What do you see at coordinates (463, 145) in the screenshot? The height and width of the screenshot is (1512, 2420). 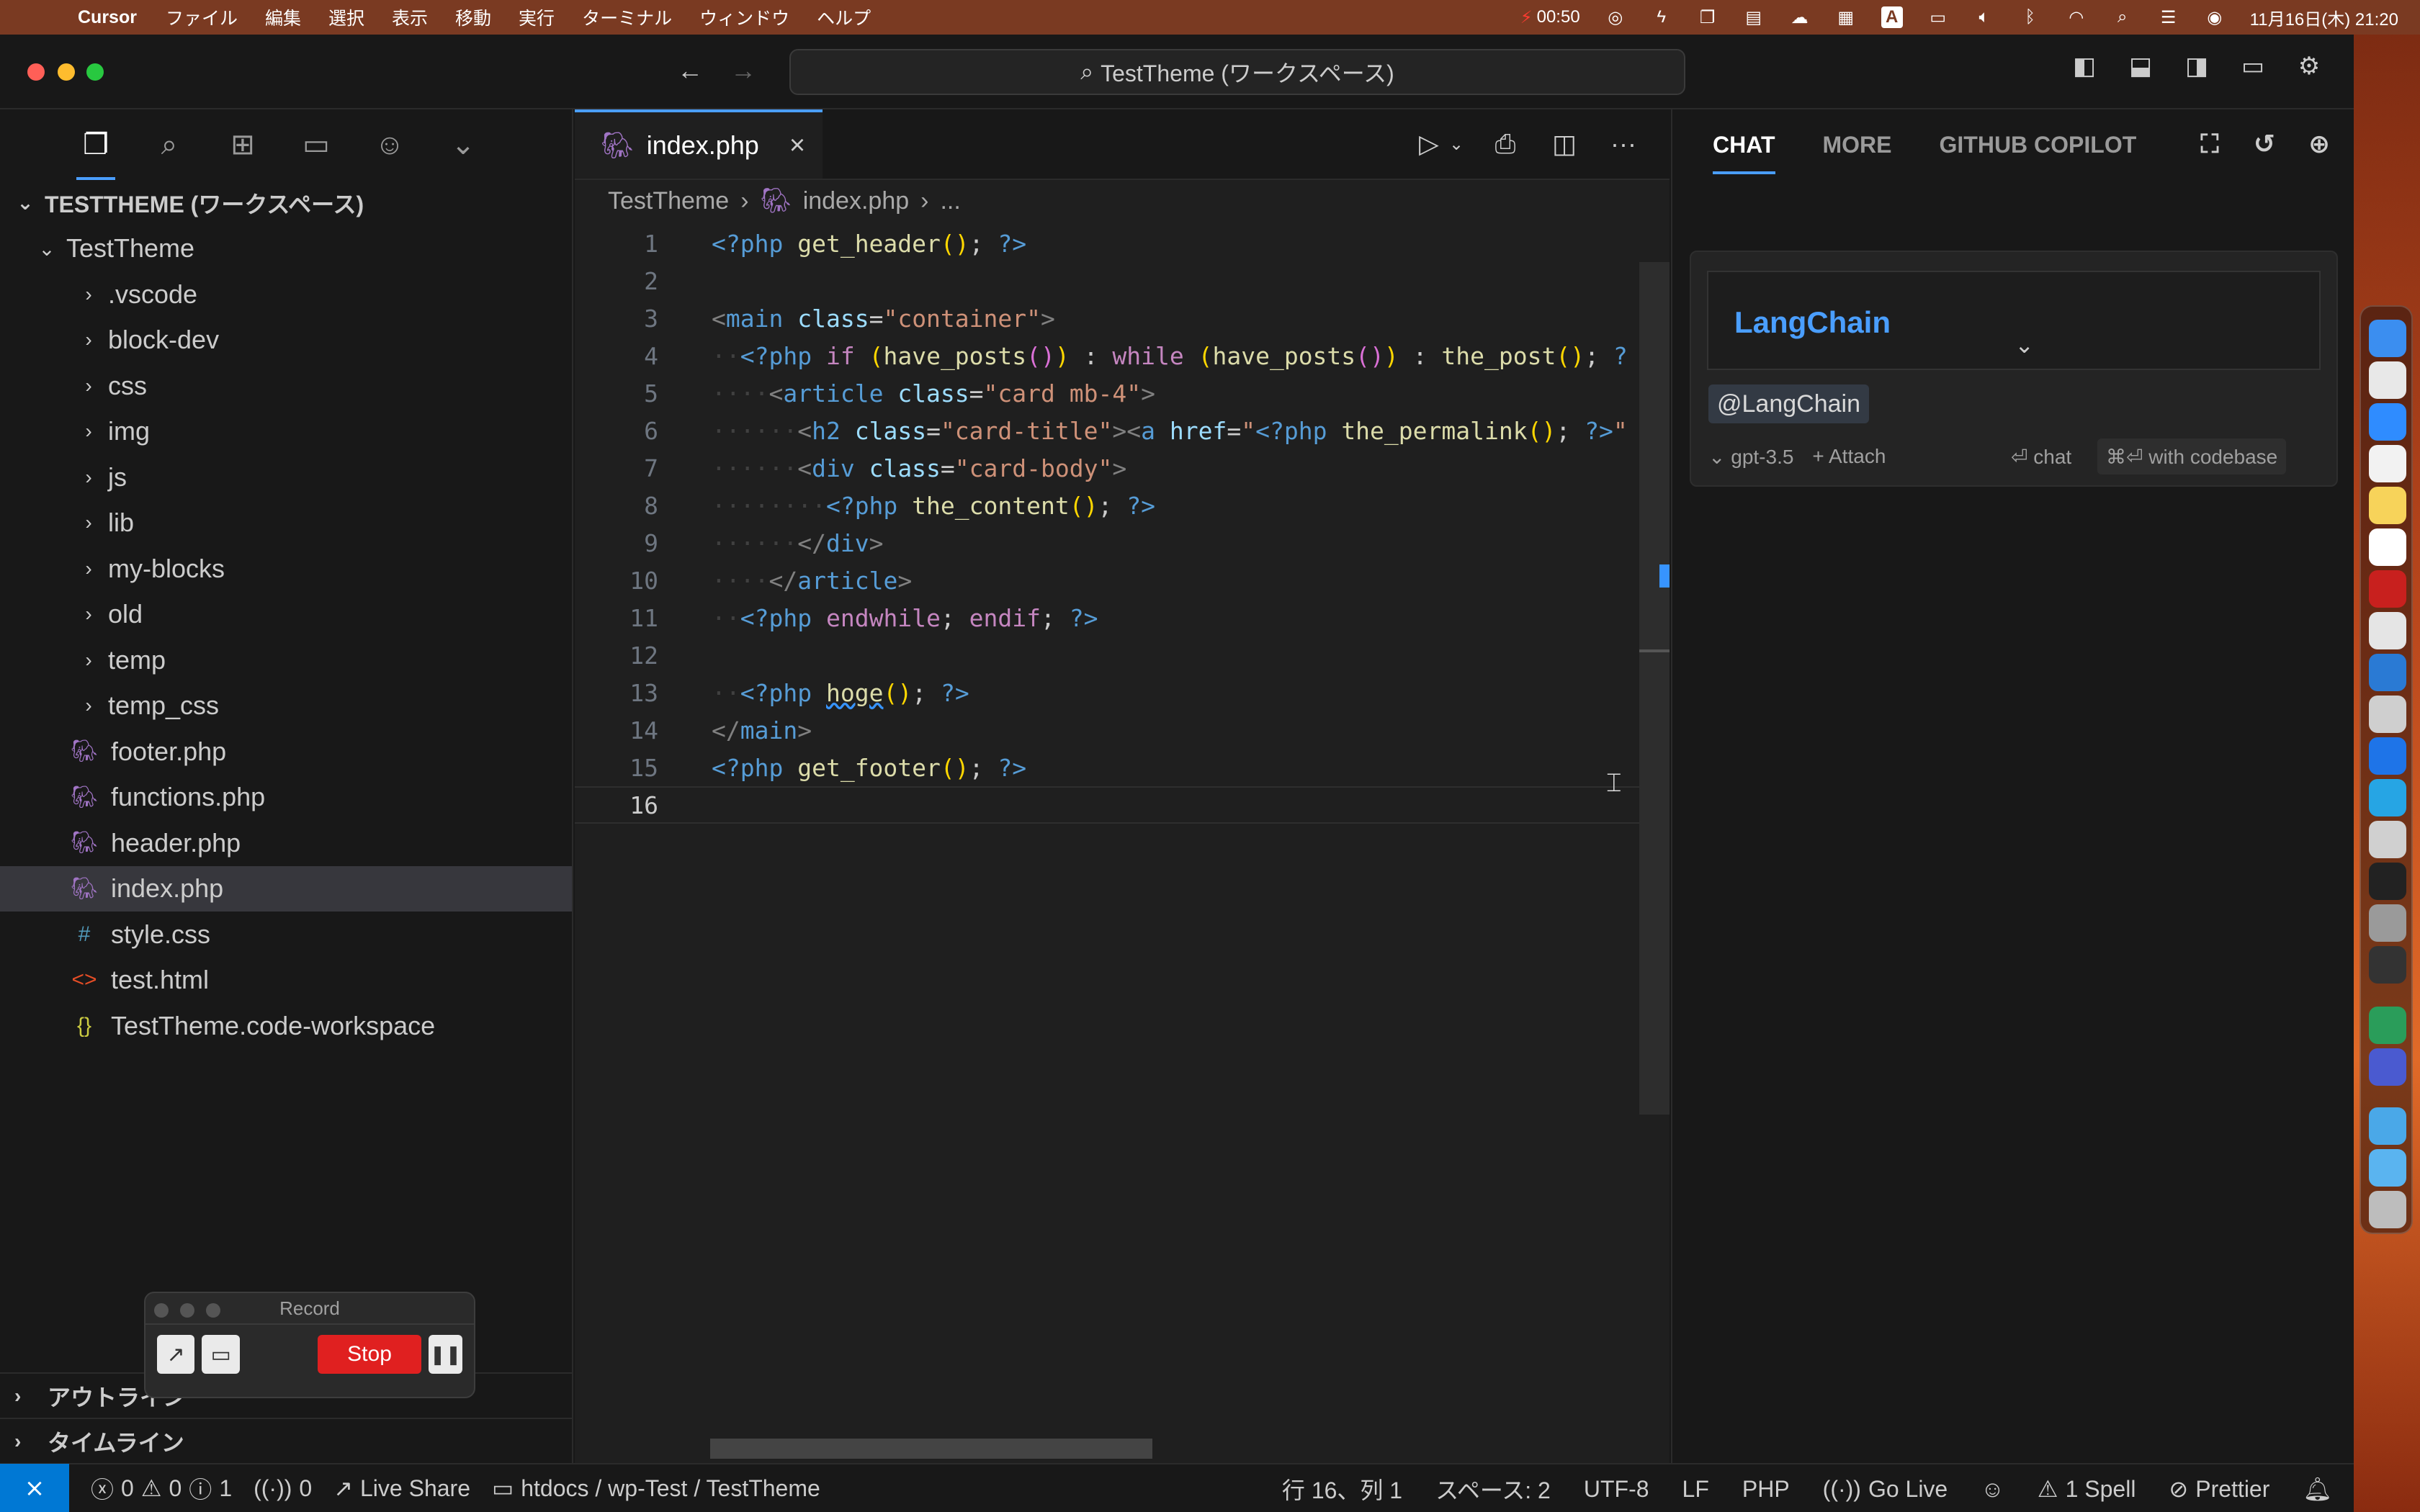 I see `more-views-chevron-down-icon: ⌄` at bounding box center [463, 145].